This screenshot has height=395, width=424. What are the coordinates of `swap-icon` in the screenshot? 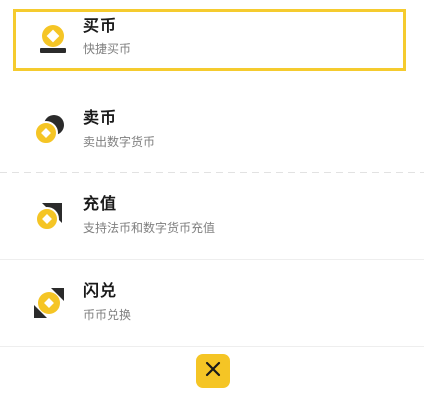 It's located at (49, 303).